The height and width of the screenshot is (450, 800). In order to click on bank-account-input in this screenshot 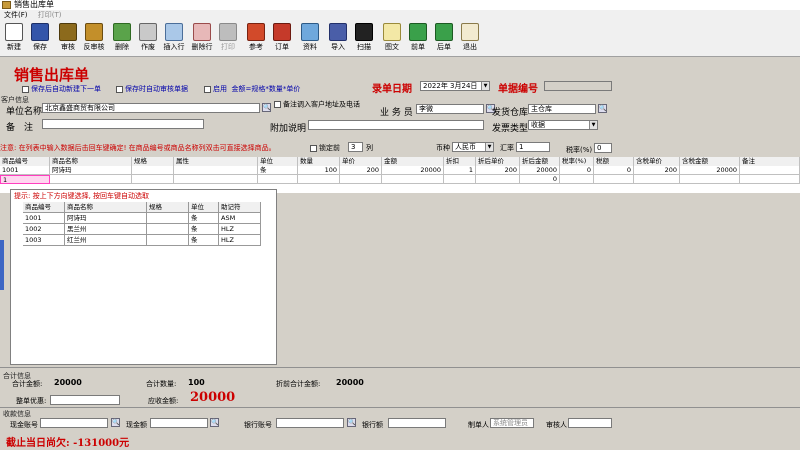, I will do `click(310, 423)`.